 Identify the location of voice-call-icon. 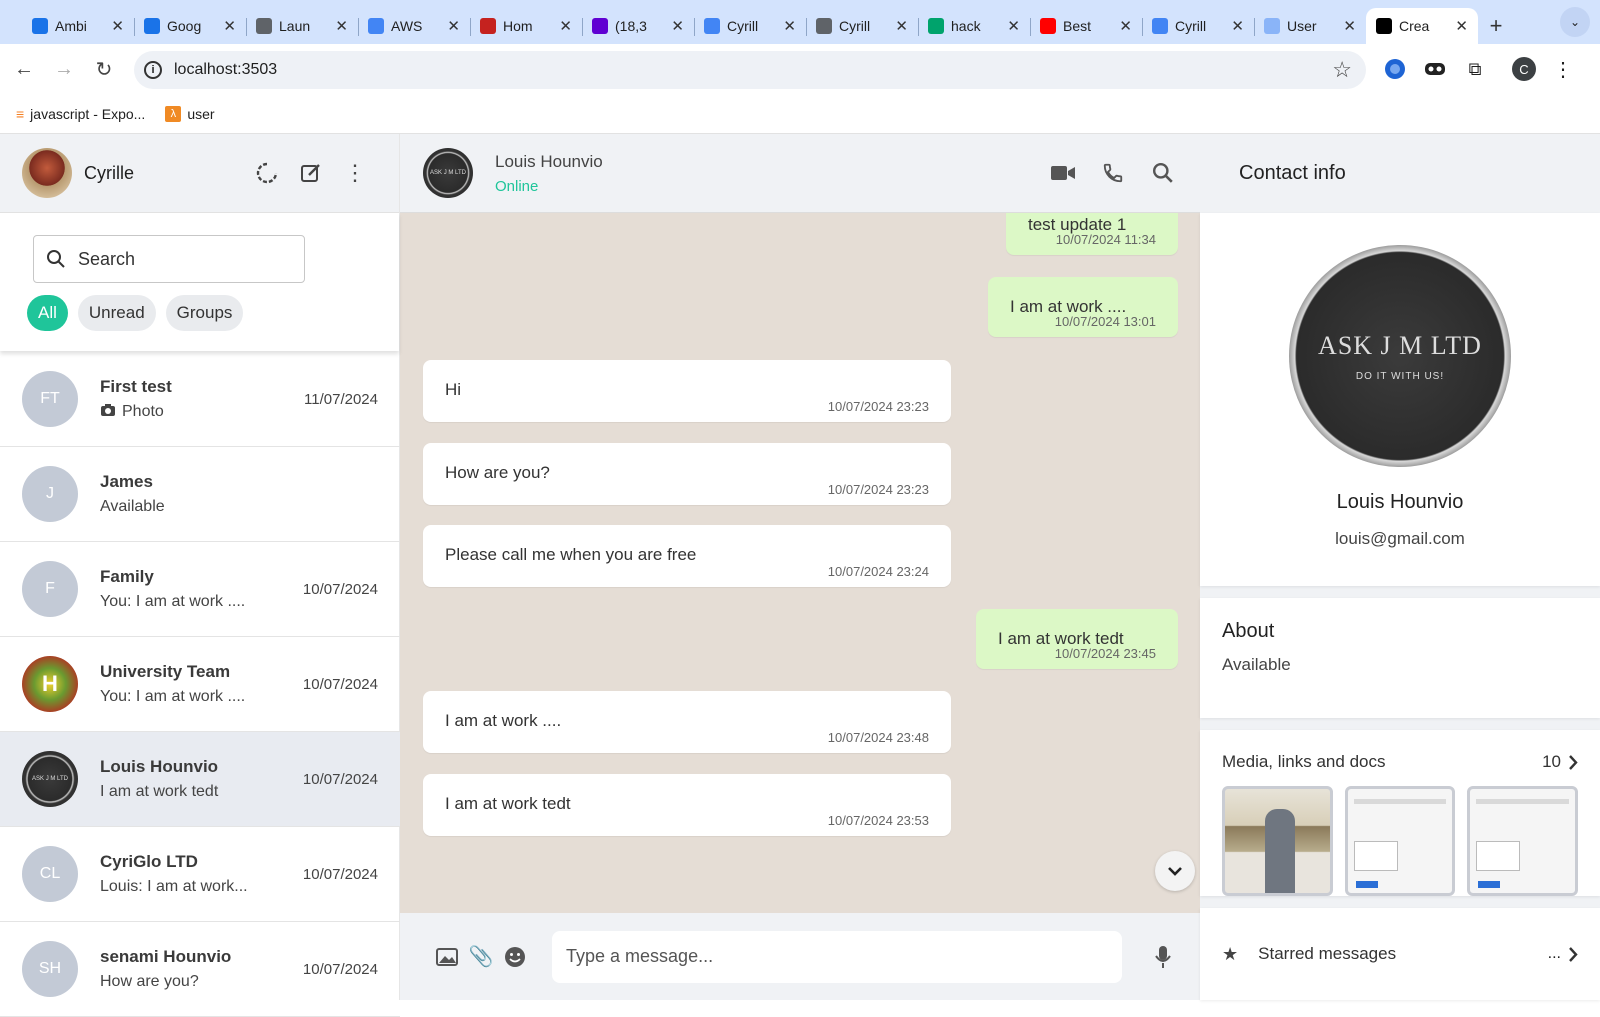
(1113, 173).